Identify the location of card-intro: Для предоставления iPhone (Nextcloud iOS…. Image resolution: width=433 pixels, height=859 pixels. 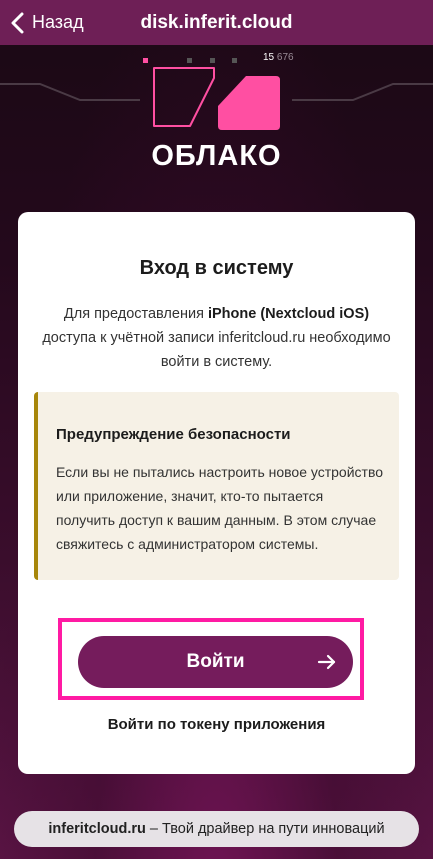
(216, 338).